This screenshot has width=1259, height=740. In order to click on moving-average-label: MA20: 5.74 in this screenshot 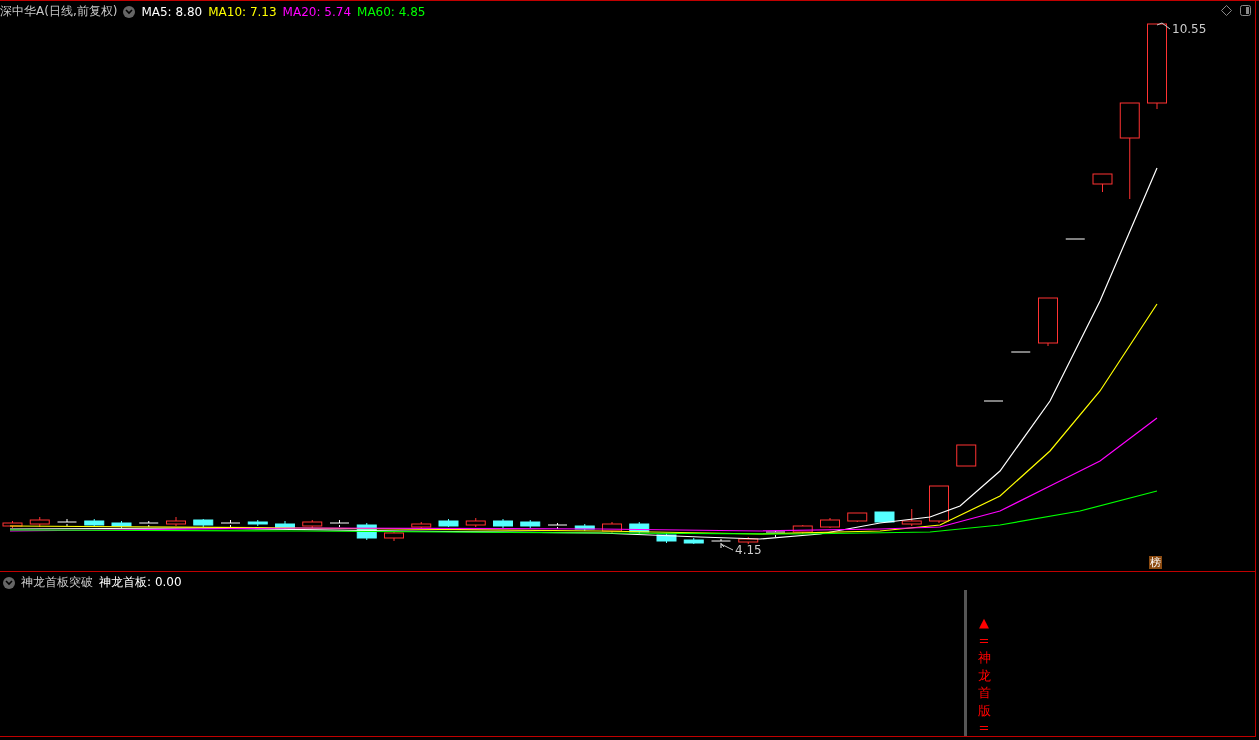, I will do `click(317, 11)`.